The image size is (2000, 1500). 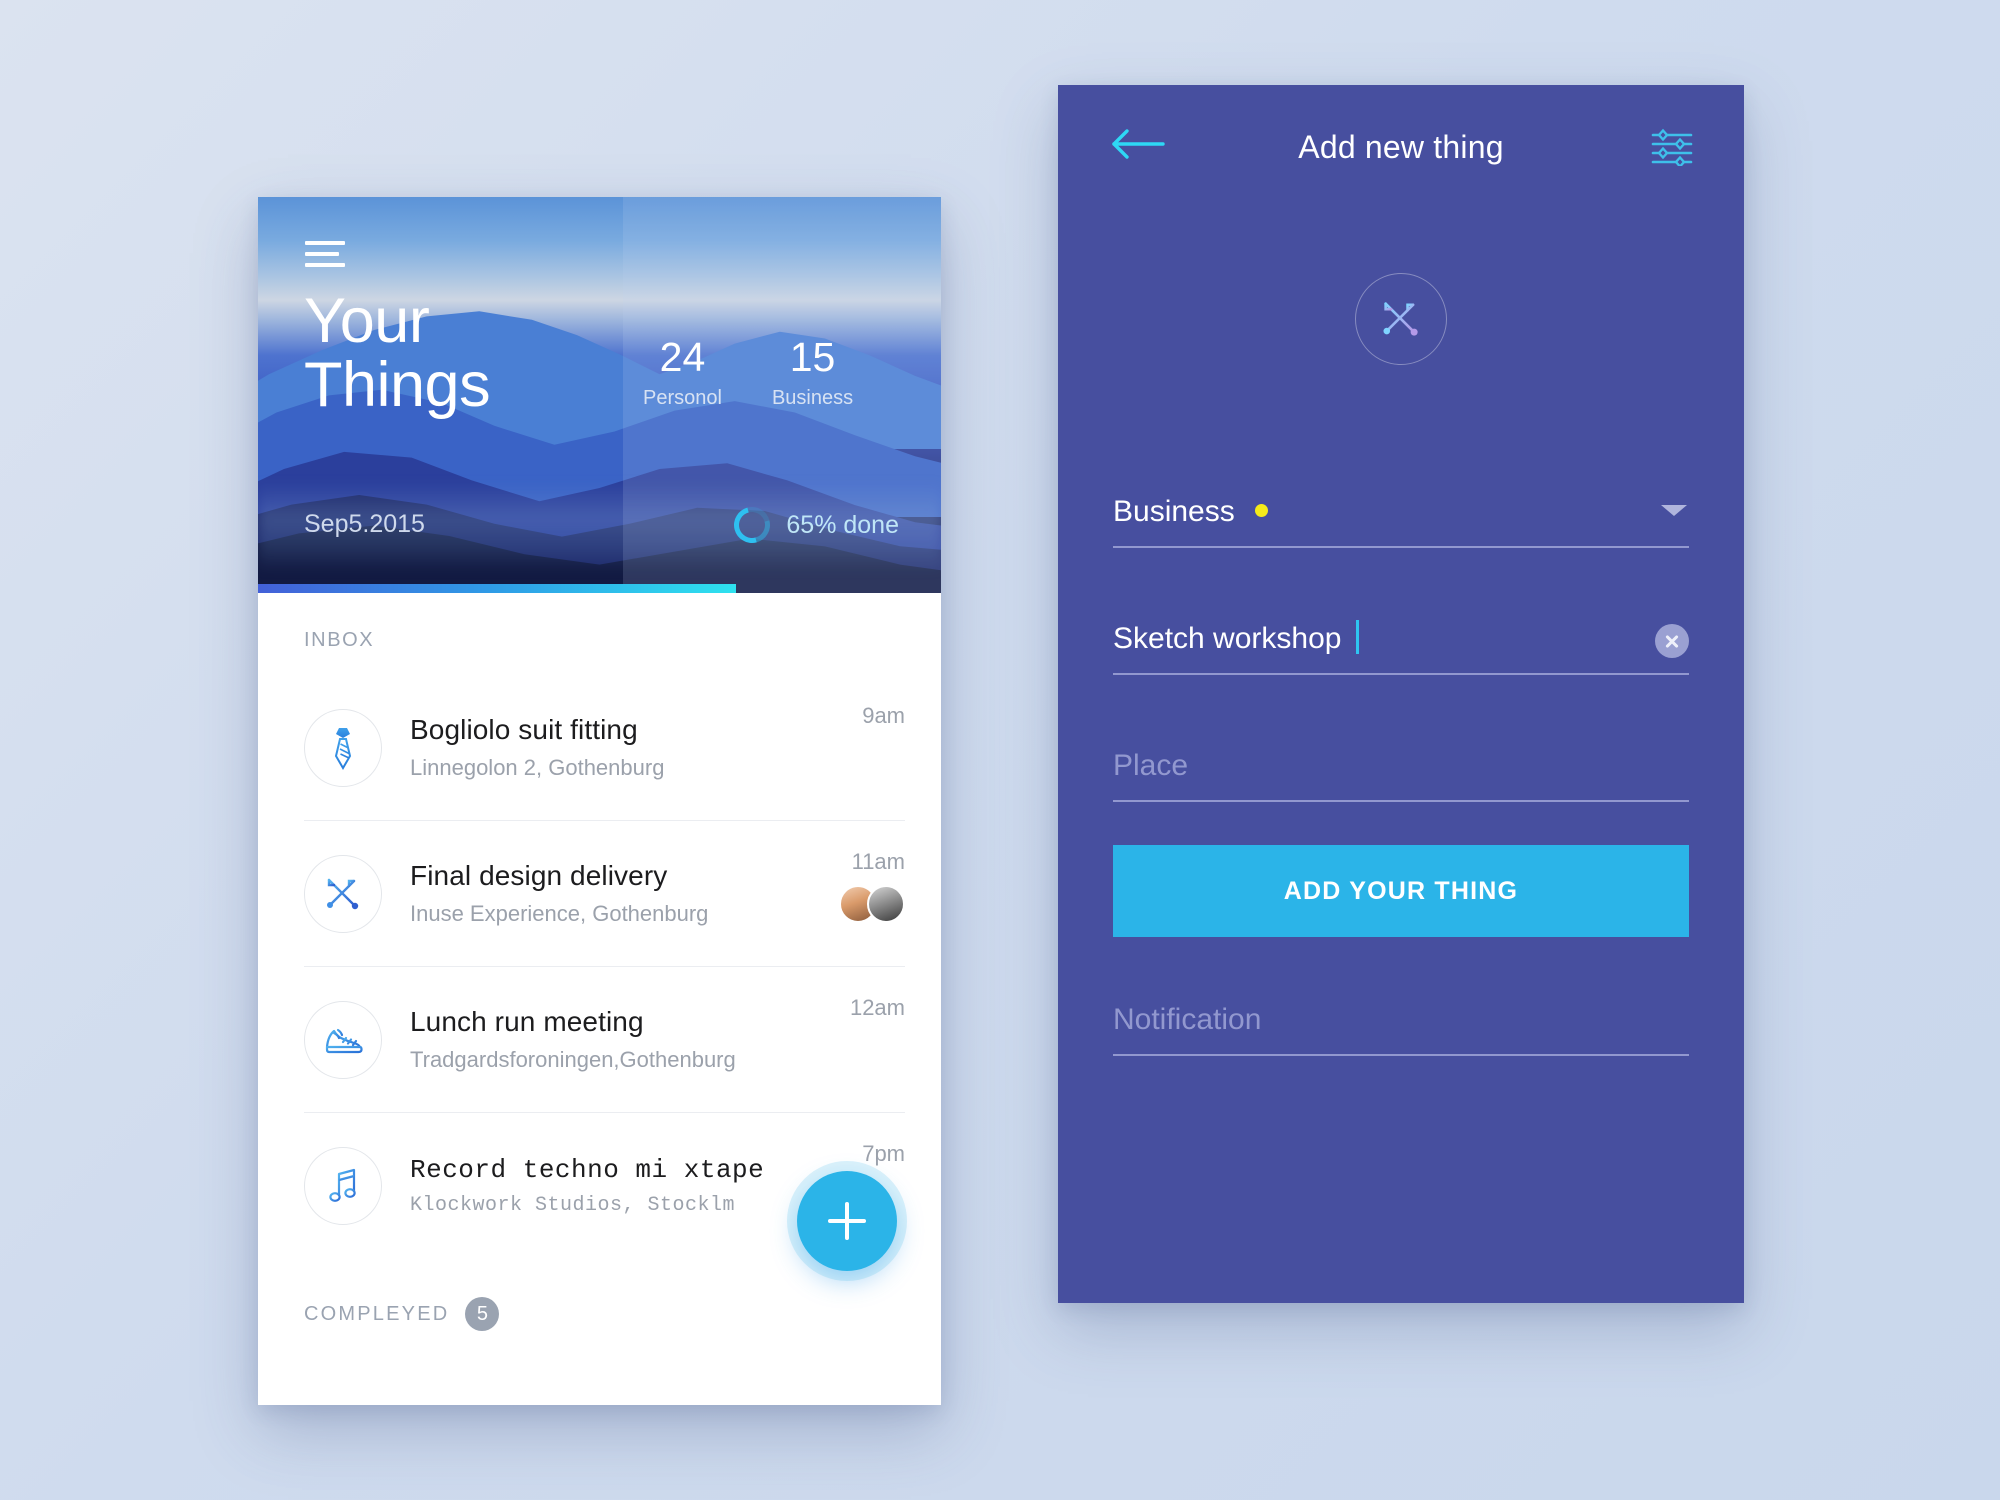 What do you see at coordinates (812, 357) in the screenshot?
I see `stat-business-value: 15` at bounding box center [812, 357].